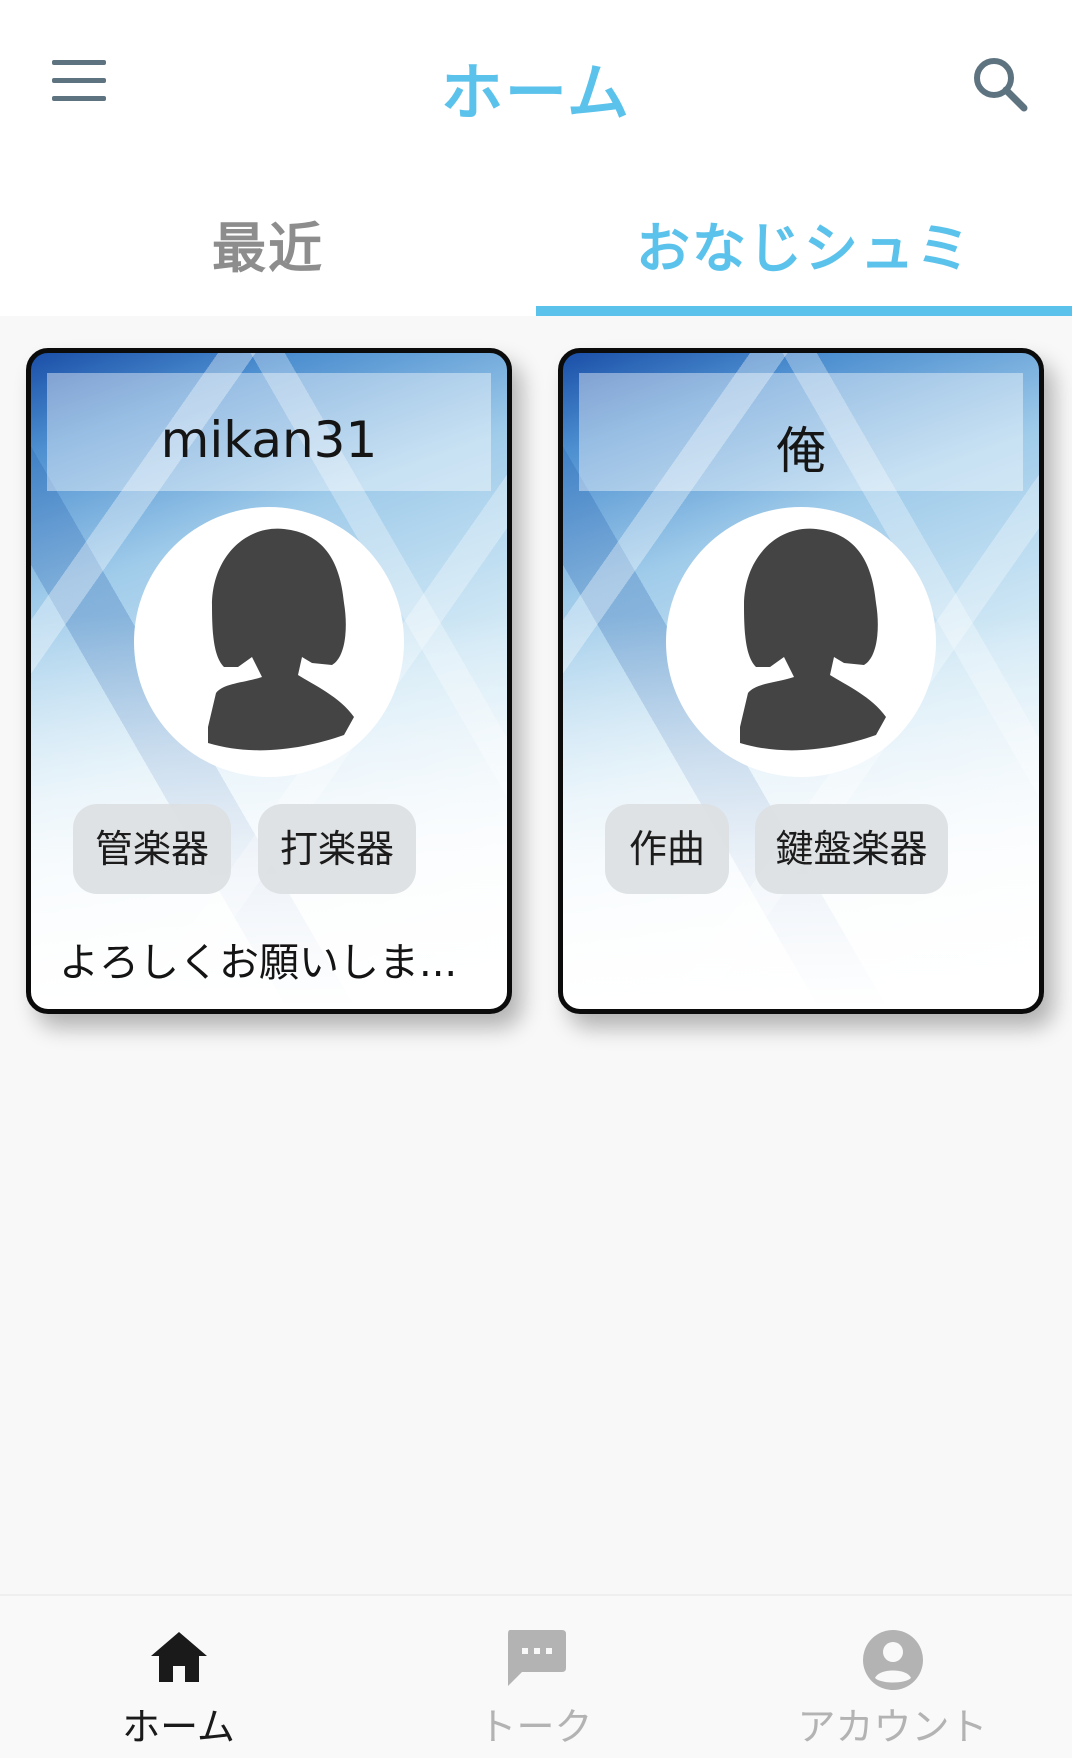  I want to click on bottom-navigation: ホーム トーク アカウント, so click(536, 1676).